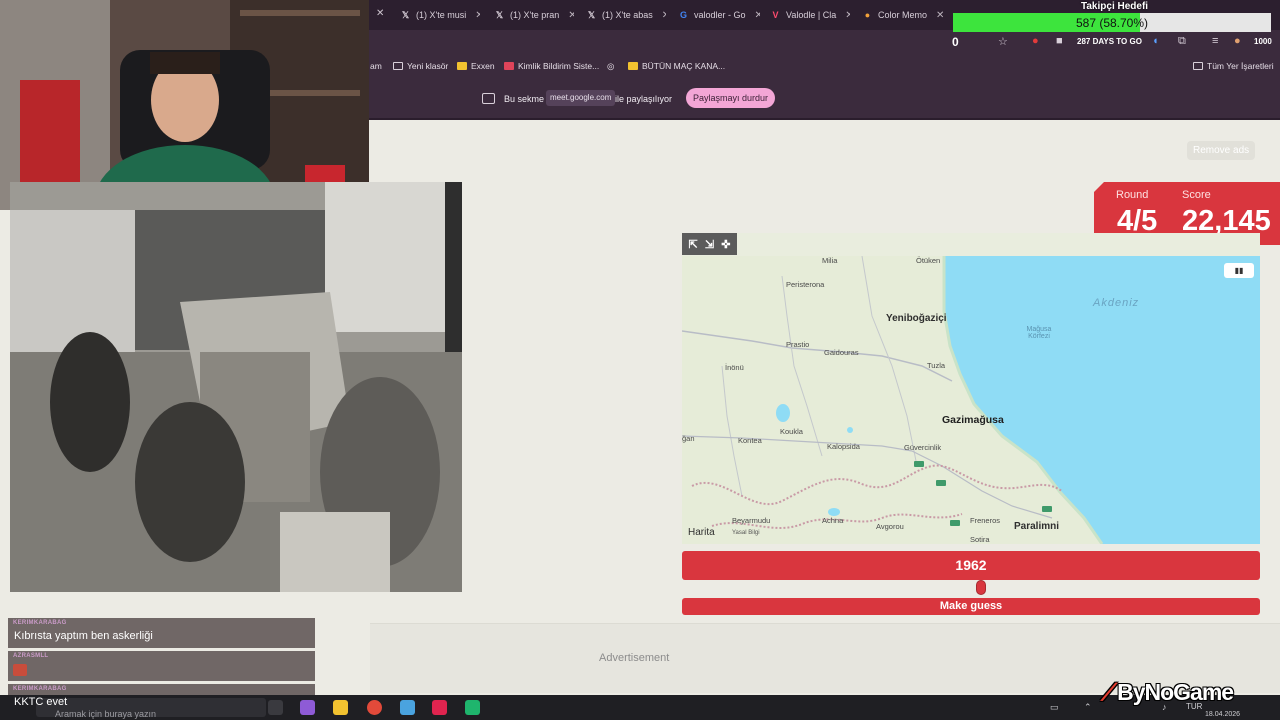 The image size is (1280, 720). What do you see at coordinates (374, 707) in the screenshot?
I see `chrome-icon` at bounding box center [374, 707].